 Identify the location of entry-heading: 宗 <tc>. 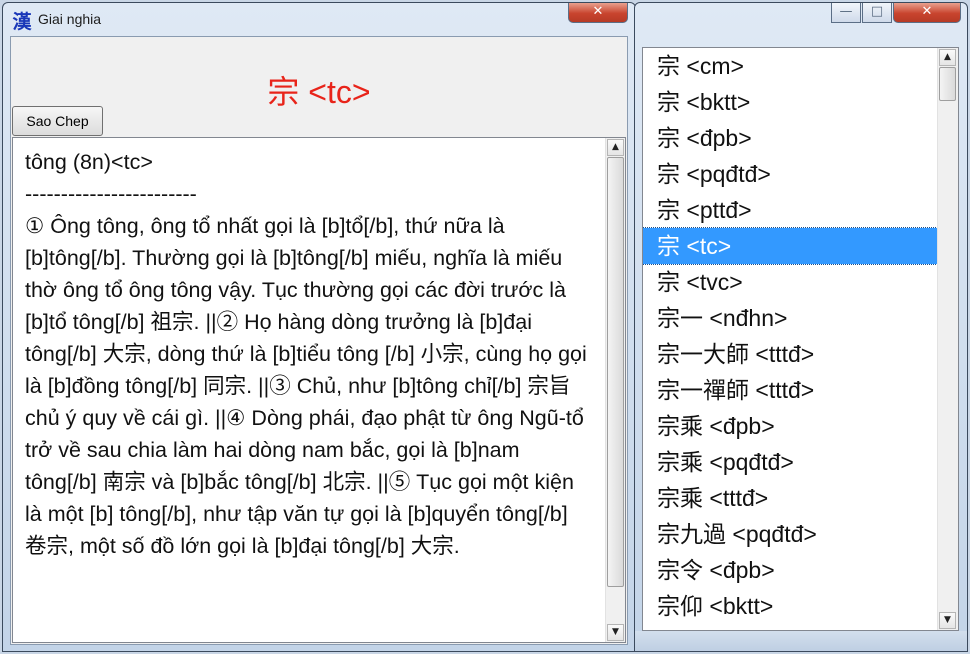
(319, 92).